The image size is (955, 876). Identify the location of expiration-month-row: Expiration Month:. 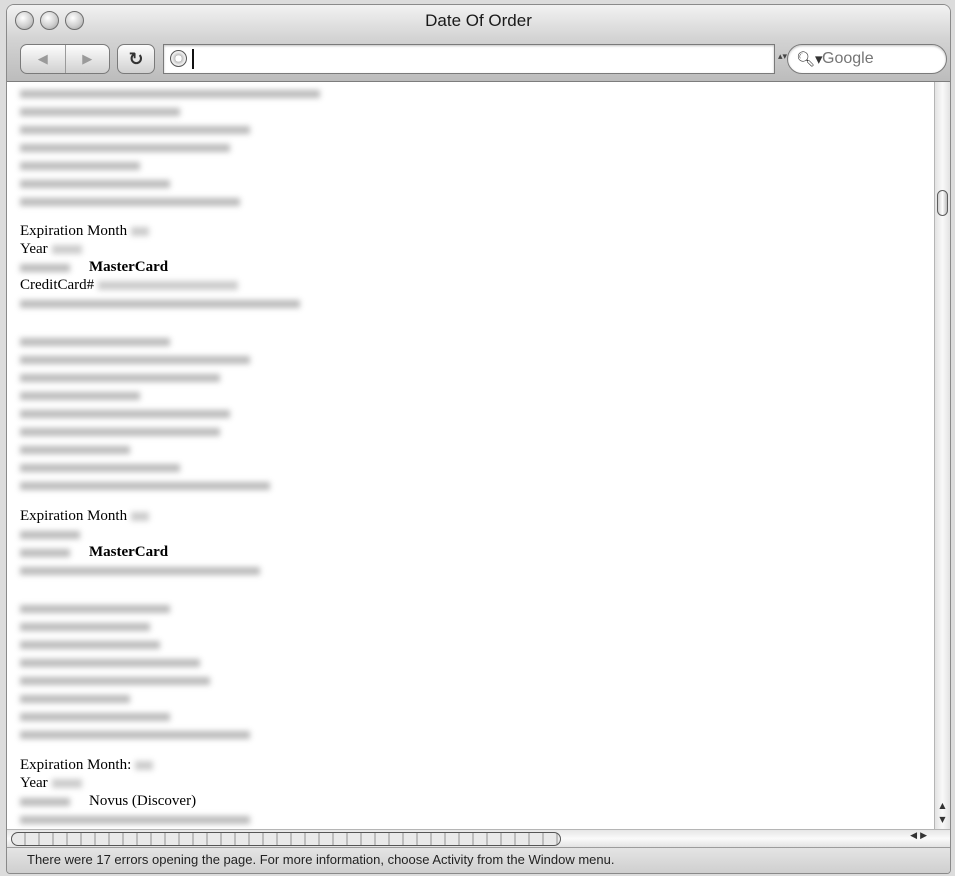
(87, 765).